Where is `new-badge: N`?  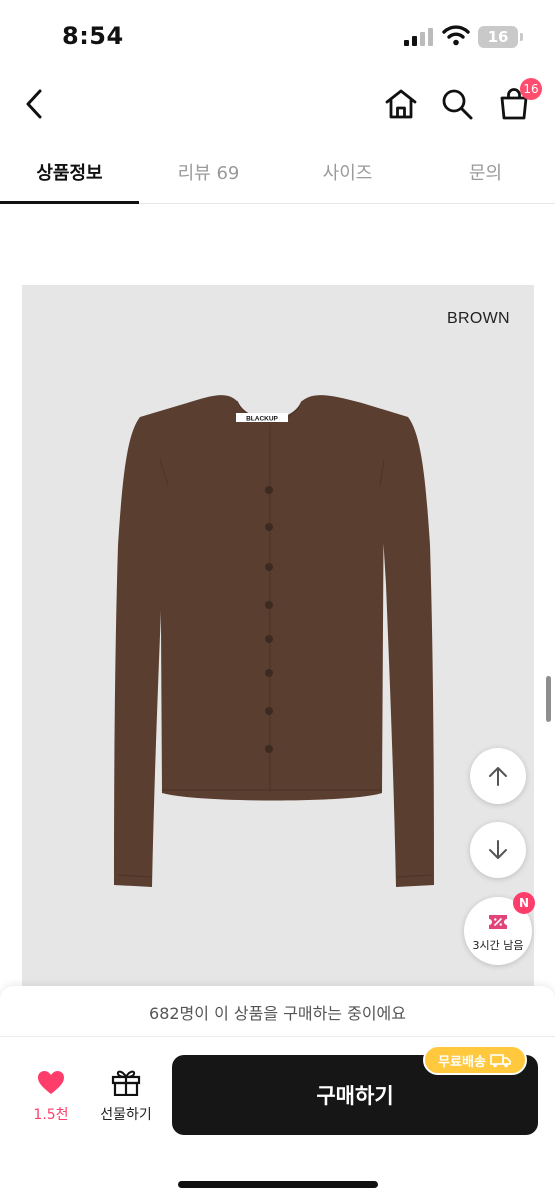 new-badge: N is located at coordinates (524, 903).